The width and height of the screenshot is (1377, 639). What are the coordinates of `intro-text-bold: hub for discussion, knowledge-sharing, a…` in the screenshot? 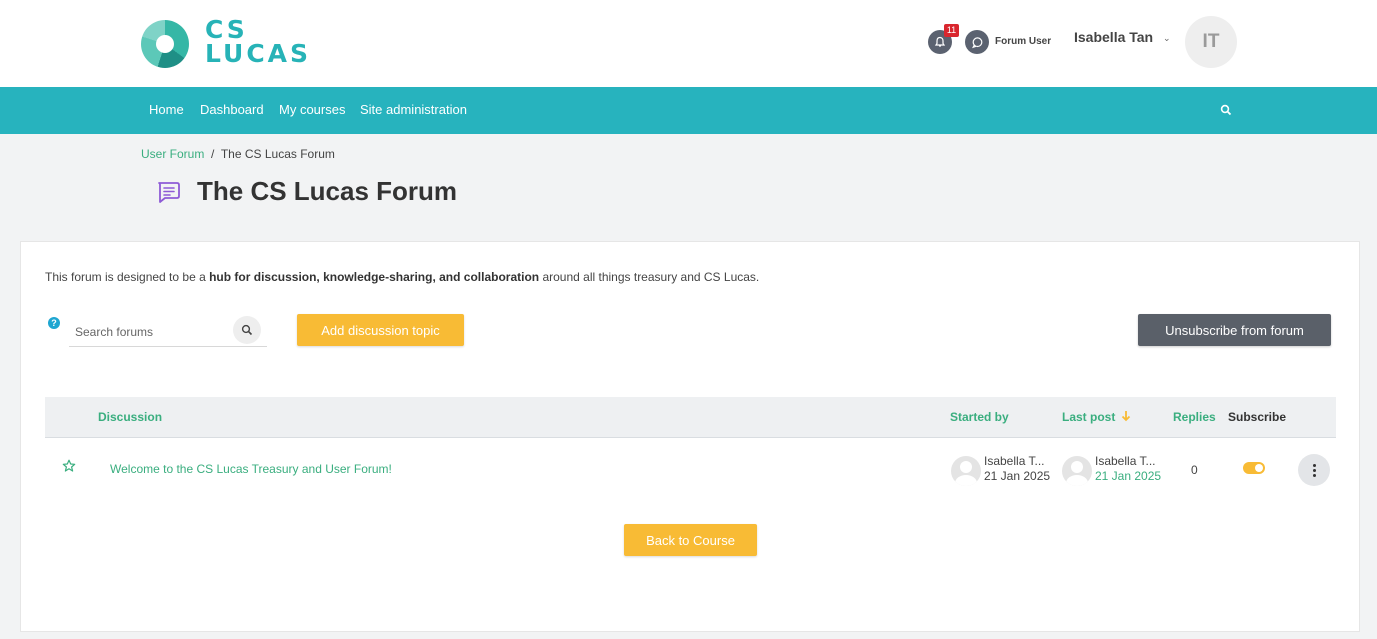 It's located at (374, 277).